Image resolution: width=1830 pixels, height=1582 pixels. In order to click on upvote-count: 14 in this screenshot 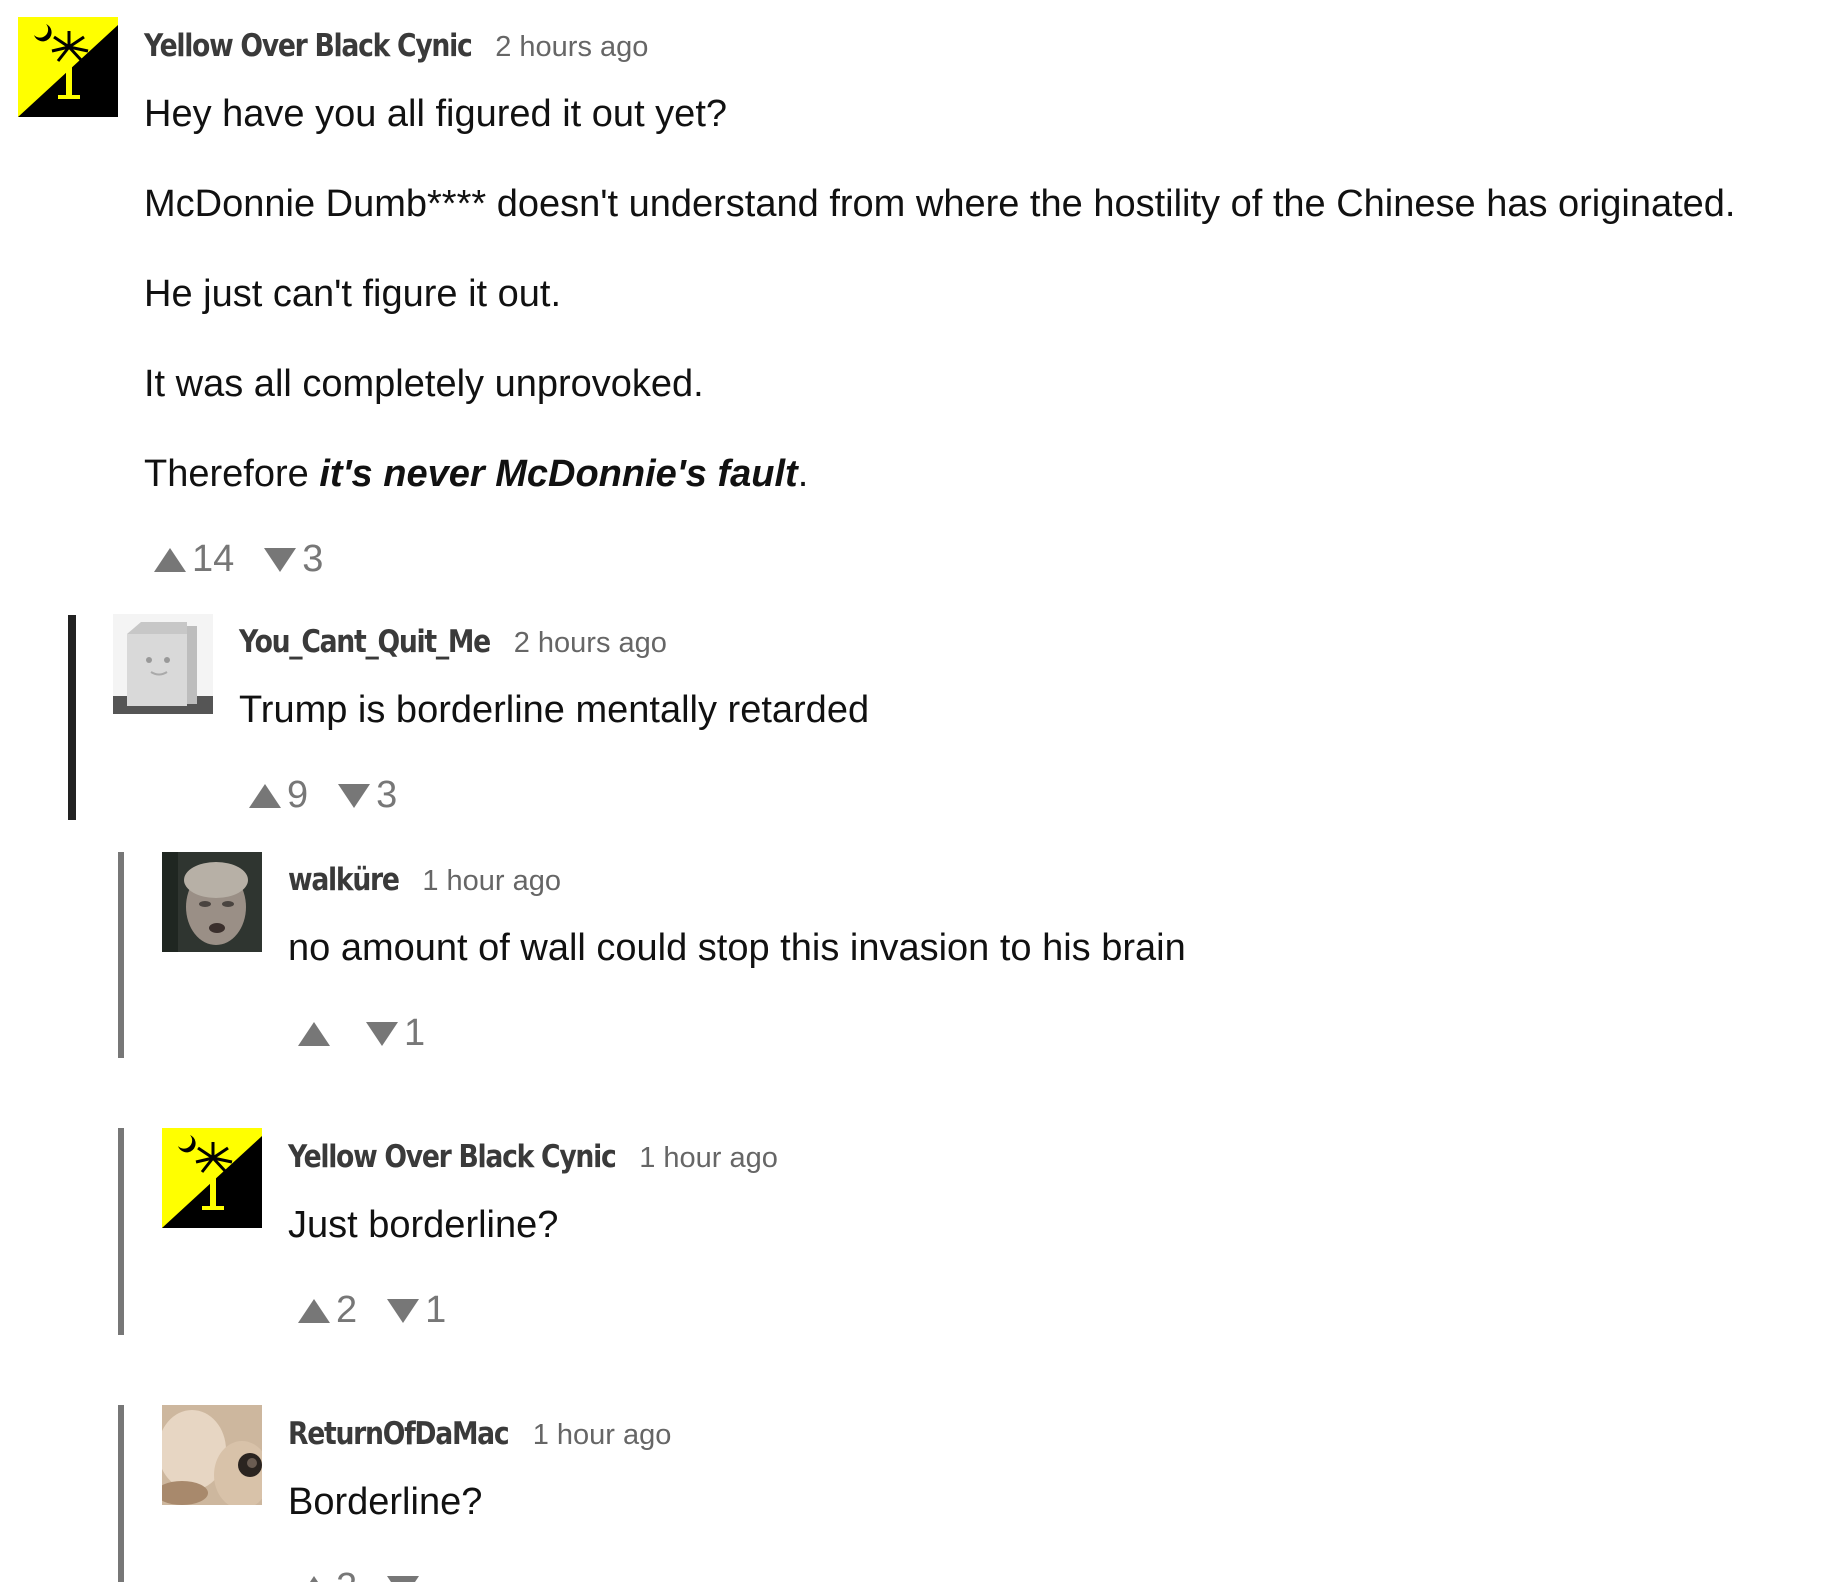, I will do `click(213, 559)`.